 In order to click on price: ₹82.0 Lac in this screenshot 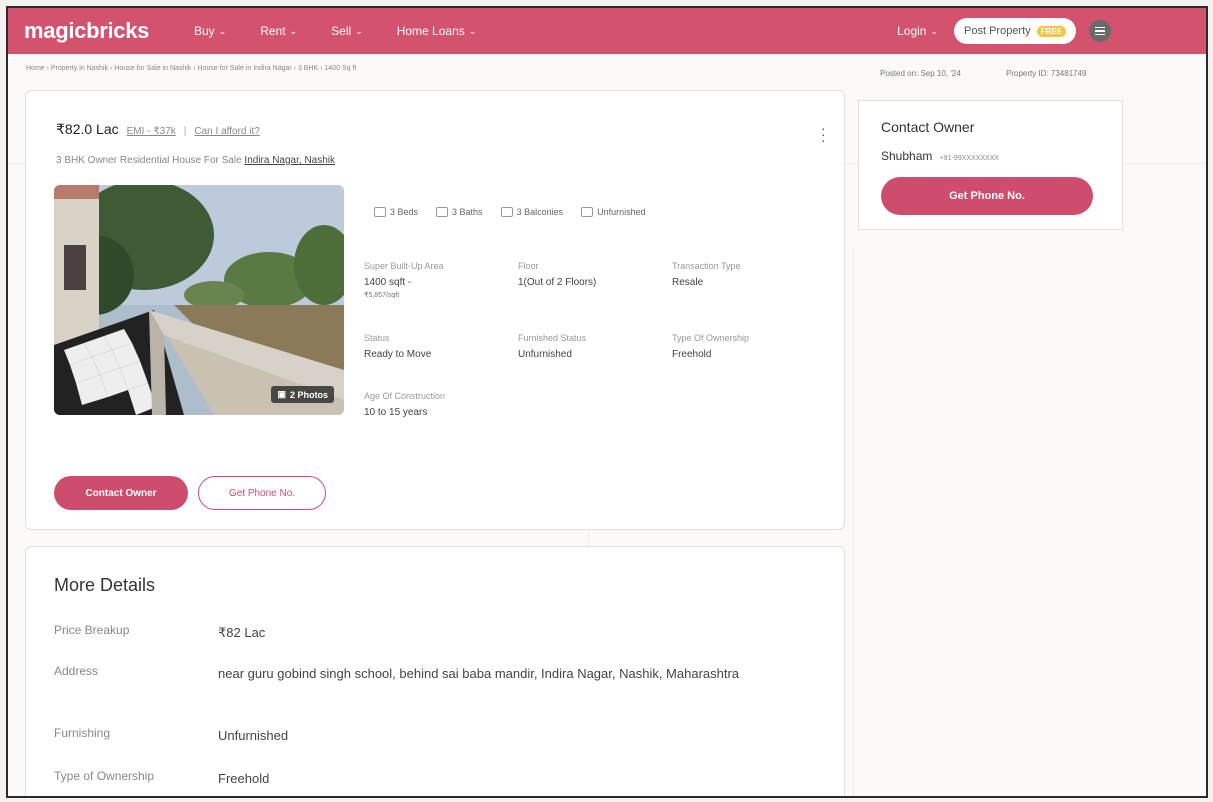, I will do `click(87, 129)`.